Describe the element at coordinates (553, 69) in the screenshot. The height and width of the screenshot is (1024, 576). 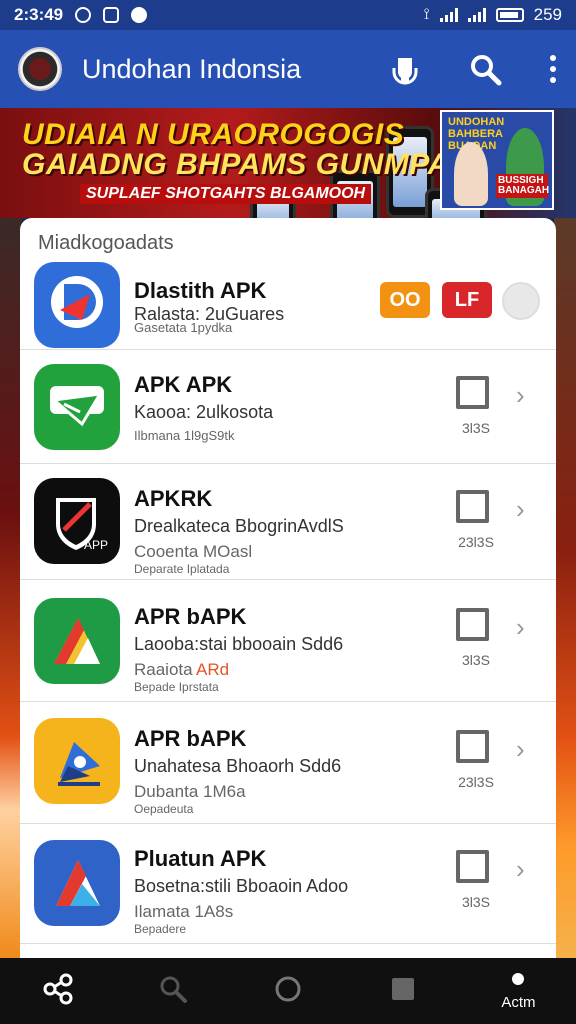
I see `more-vert-icon` at that location.